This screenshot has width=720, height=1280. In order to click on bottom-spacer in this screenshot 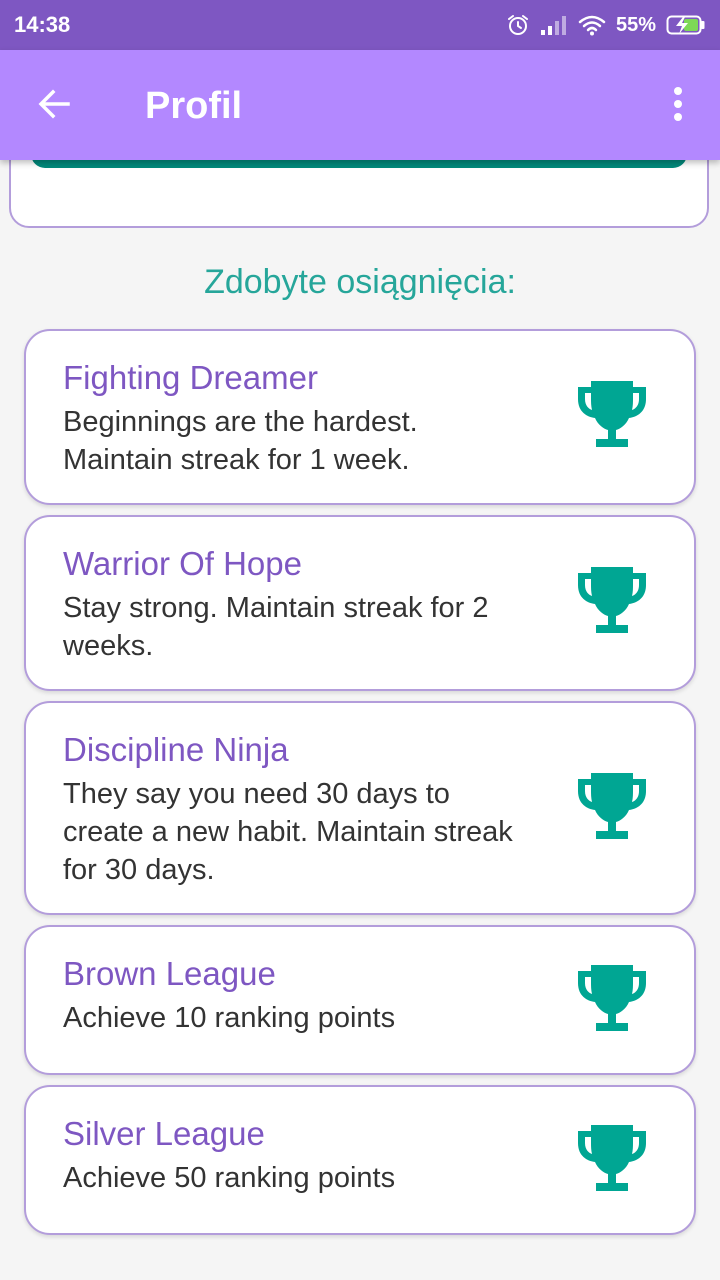, I will do `click(360, 1260)`.